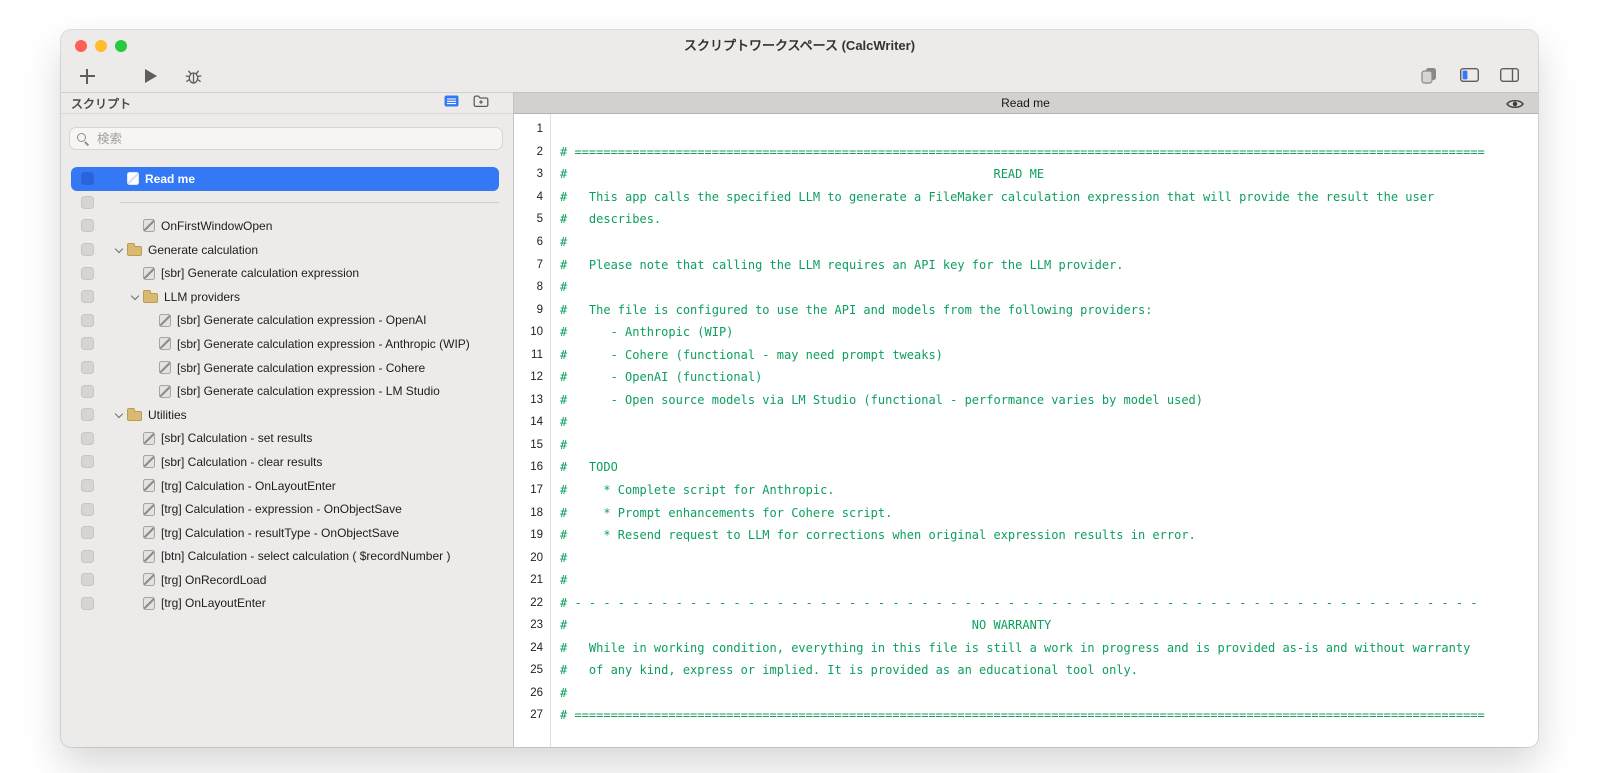  Describe the element at coordinates (1026, 580) in the screenshot. I see `code-line: 21 #` at that location.